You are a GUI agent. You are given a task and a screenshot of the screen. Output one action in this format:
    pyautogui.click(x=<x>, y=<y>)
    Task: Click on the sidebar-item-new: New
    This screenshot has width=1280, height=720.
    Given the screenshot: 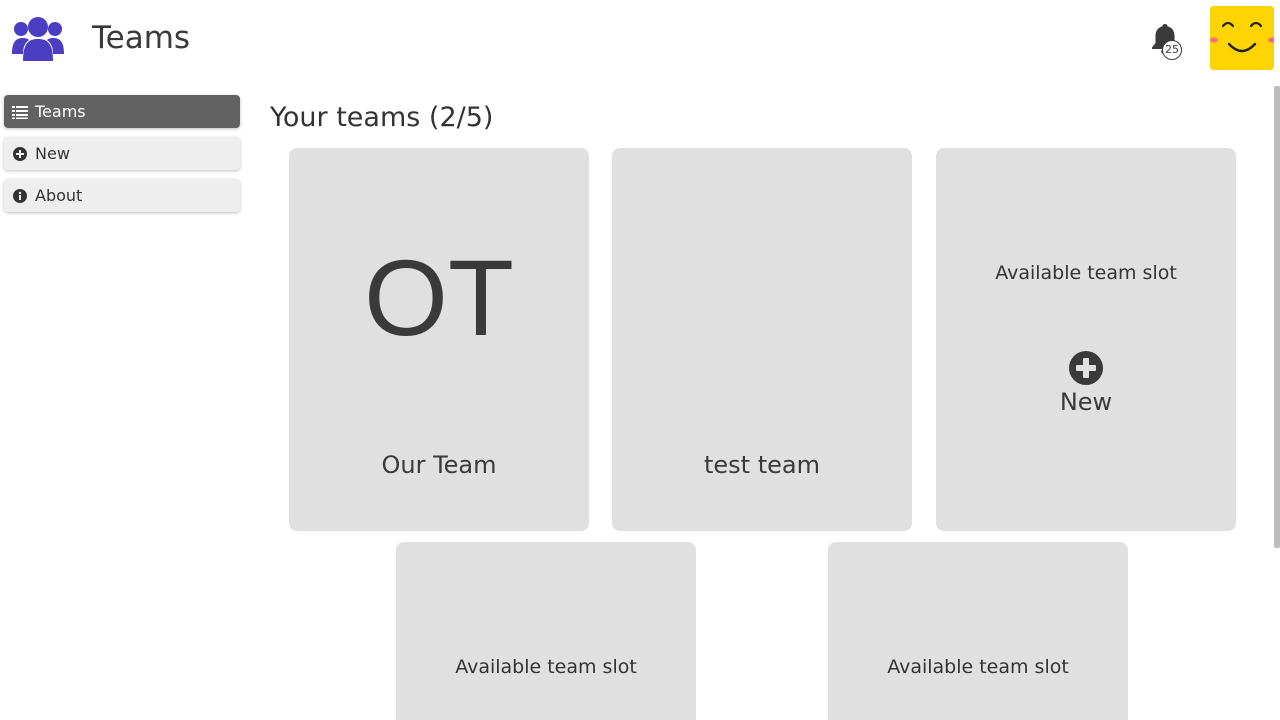 What is the action you would take?
    pyautogui.click(x=122, y=153)
    